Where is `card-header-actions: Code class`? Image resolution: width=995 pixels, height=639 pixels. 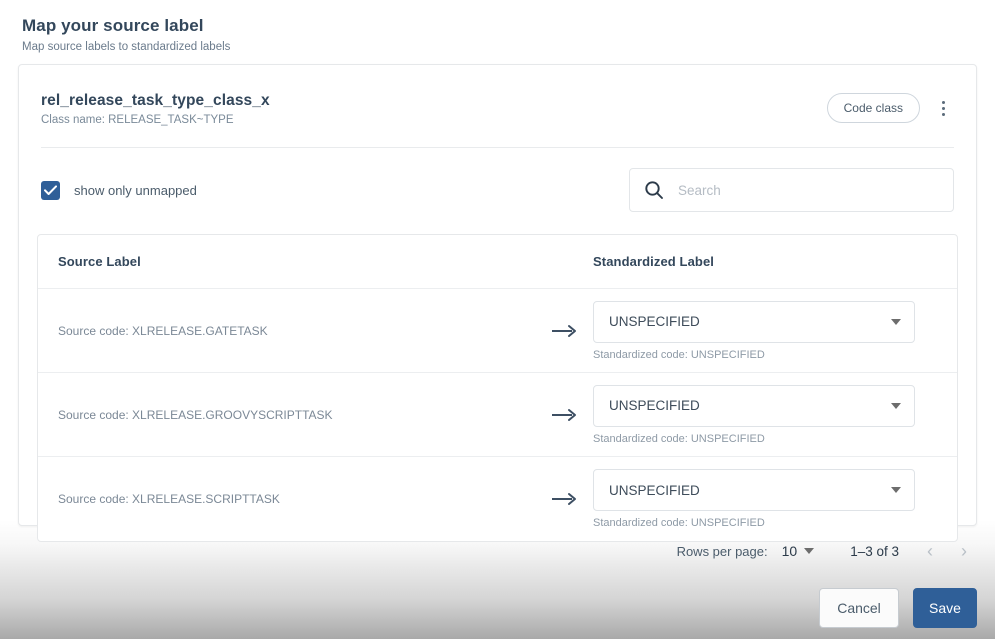
card-header-actions: Code class is located at coordinates (890, 106).